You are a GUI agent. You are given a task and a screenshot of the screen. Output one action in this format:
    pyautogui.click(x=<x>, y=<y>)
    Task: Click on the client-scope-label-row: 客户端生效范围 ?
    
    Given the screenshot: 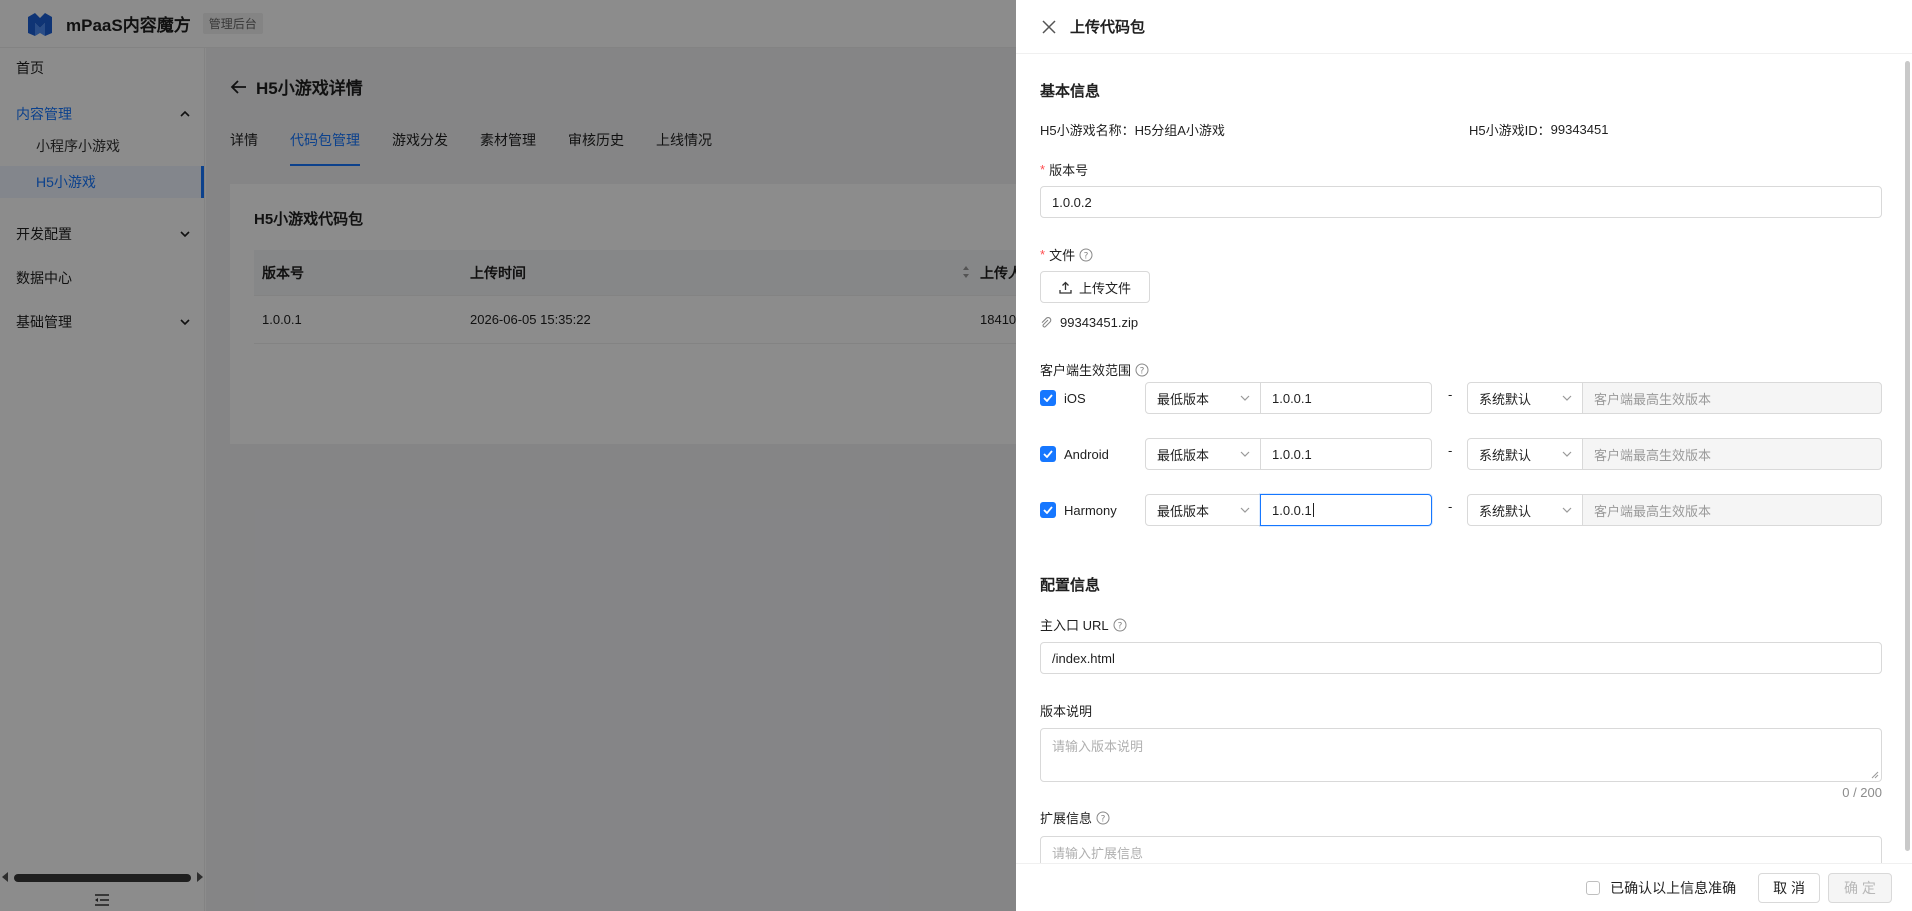 What is the action you would take?
    pyautogui.click(x=1094, y=369)
    